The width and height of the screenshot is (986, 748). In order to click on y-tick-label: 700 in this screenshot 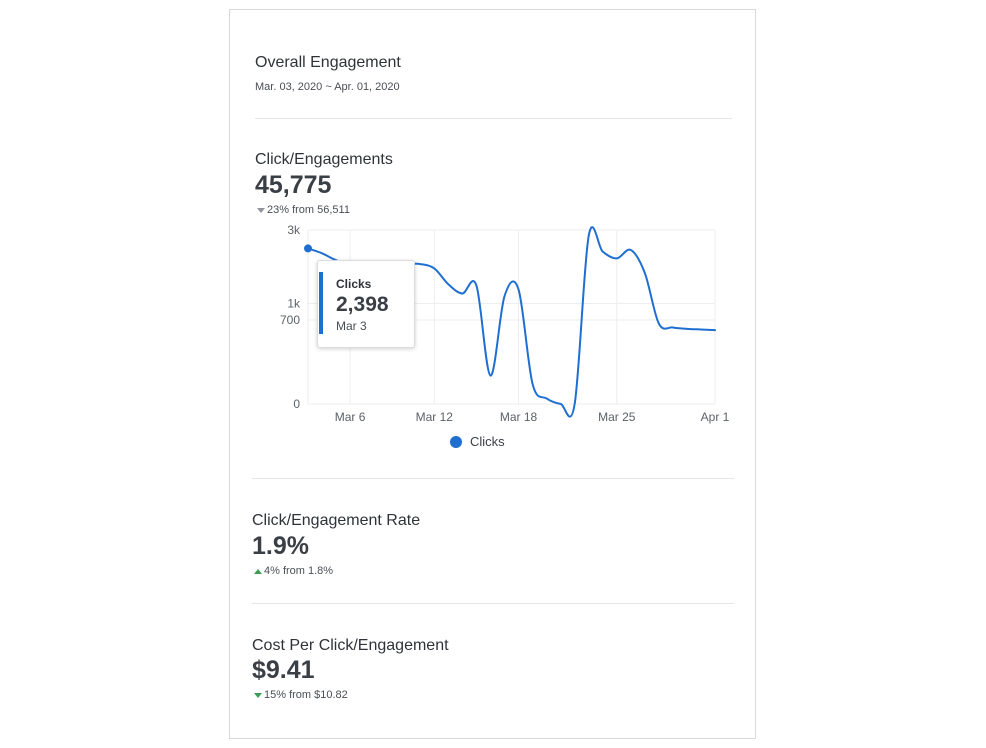, I will do `click(290, 320)`.